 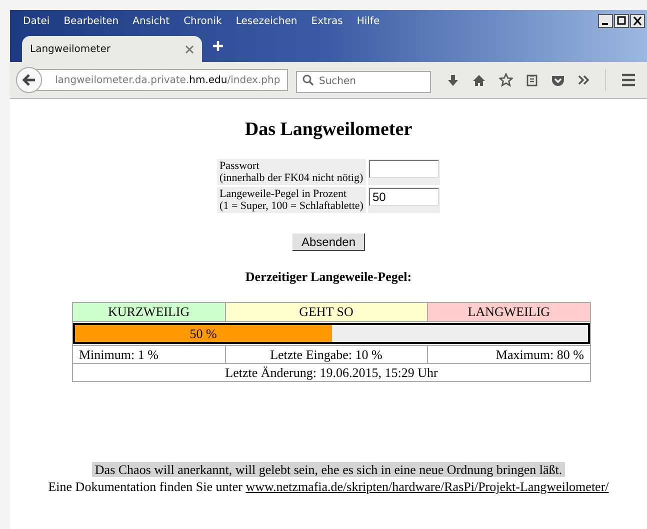 What do you see at coordinates (91, 21) in the screenshot?
I see `menu-item: Bearbeiten` at bounding box center [91, 21].